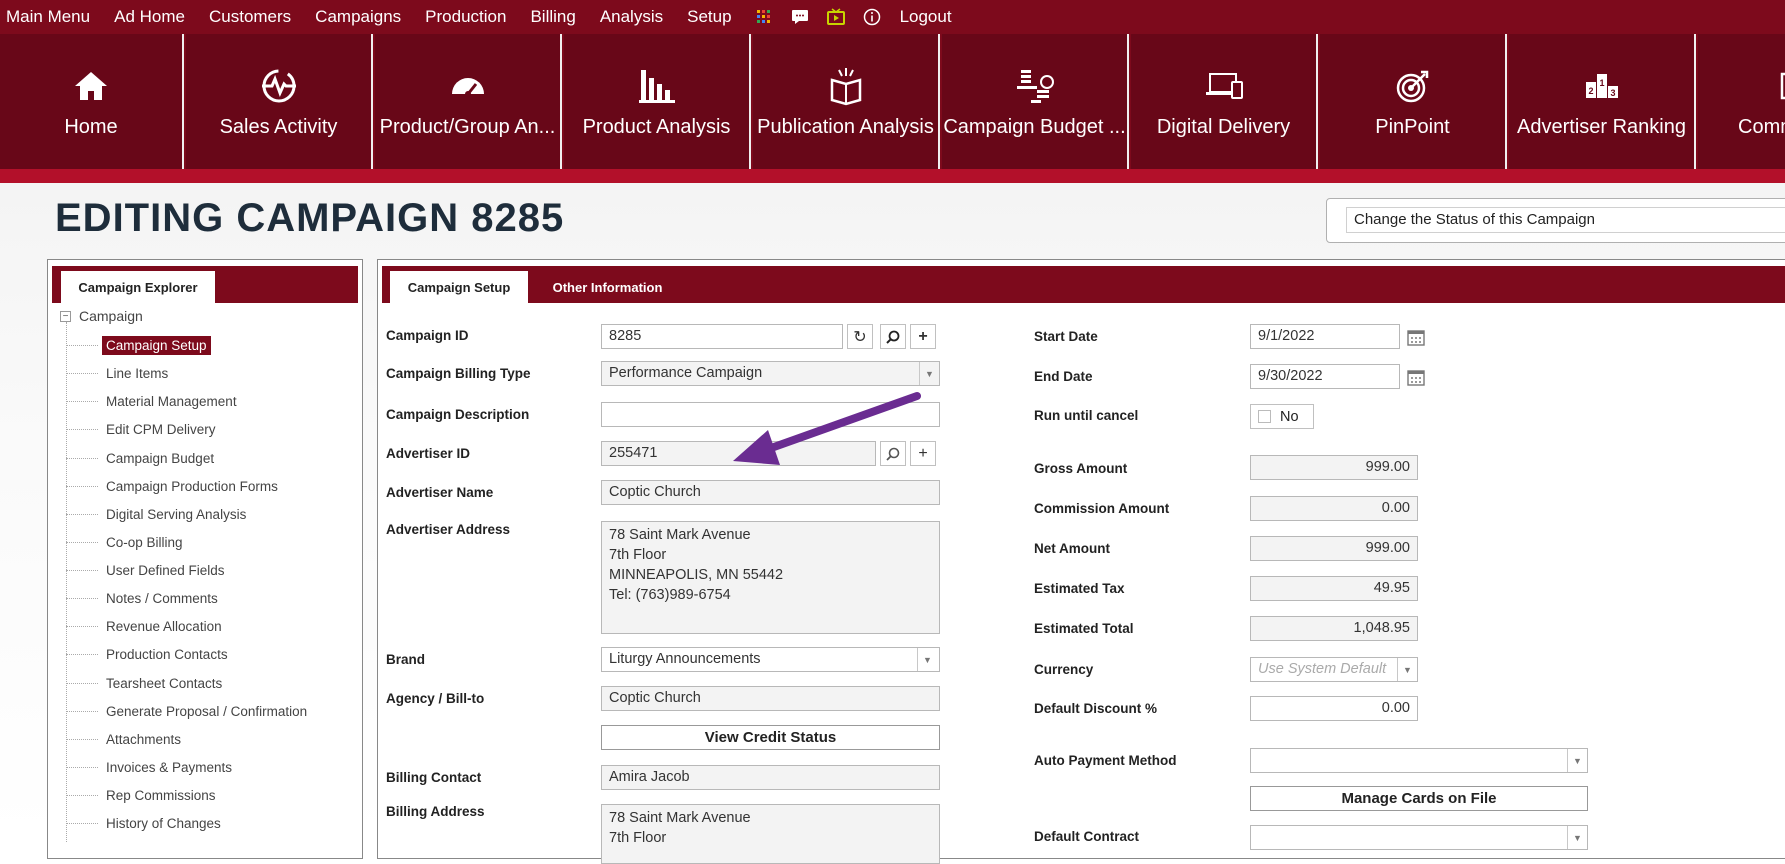 Image resolution: width=1785 pixels, height=864 pixels. Describe the element at coordinates (101, 316) in the screenshot. I see `tree-root-campaign: − Campaign` at that location.